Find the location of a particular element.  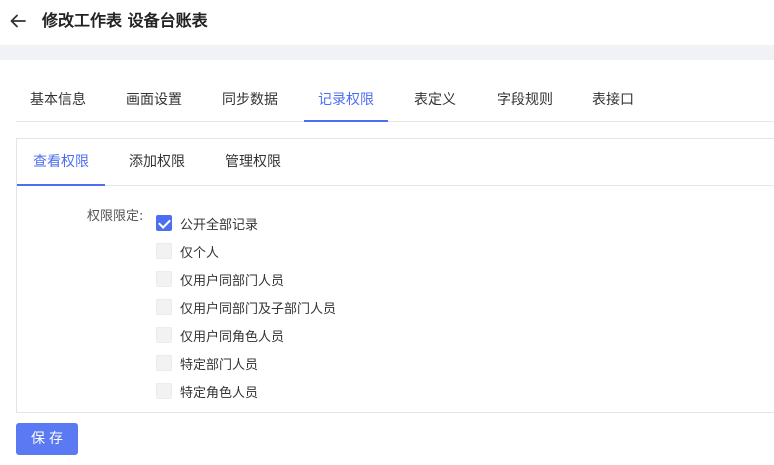

option-personal-only: 仅个人 is located at coordinates (188, 251).